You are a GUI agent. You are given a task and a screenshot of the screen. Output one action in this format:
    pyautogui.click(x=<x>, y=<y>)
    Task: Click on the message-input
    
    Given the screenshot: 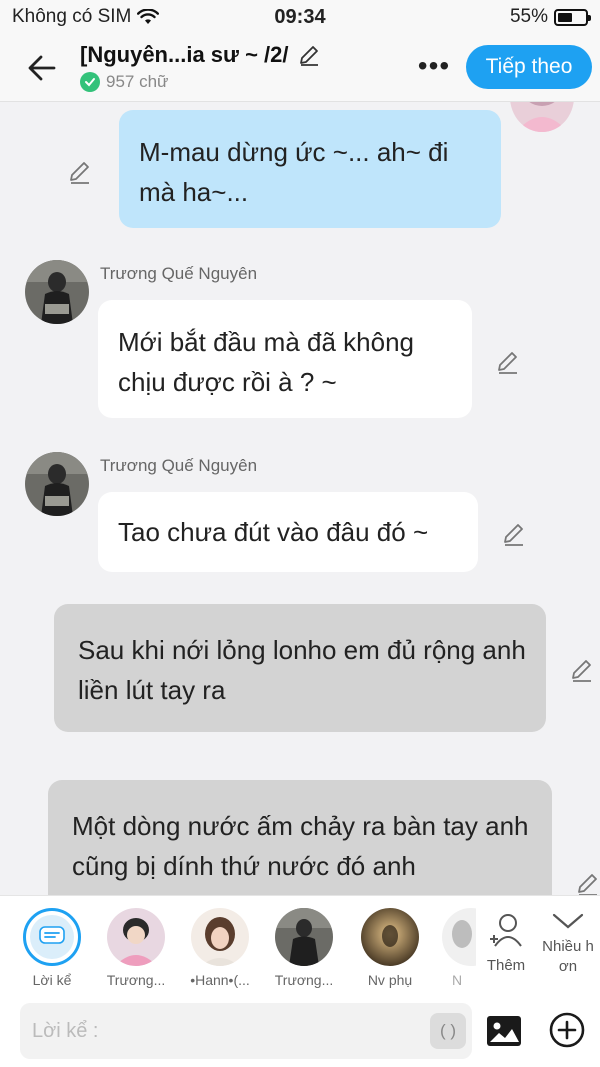 What is the action you would take?
    pyautogui.click(x=215, y=1031)
    